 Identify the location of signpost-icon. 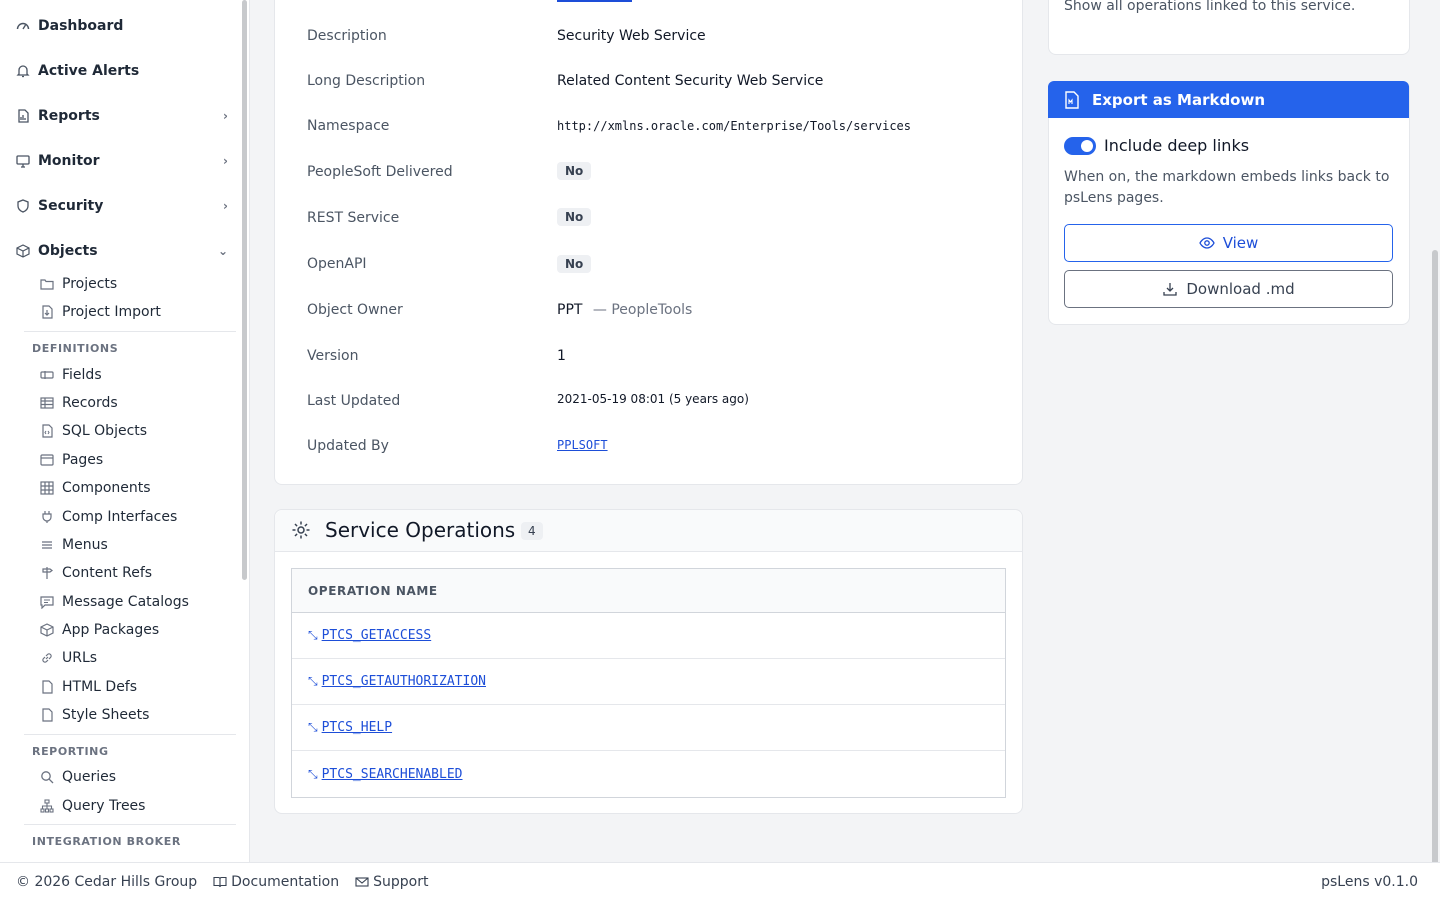
(47, 573).